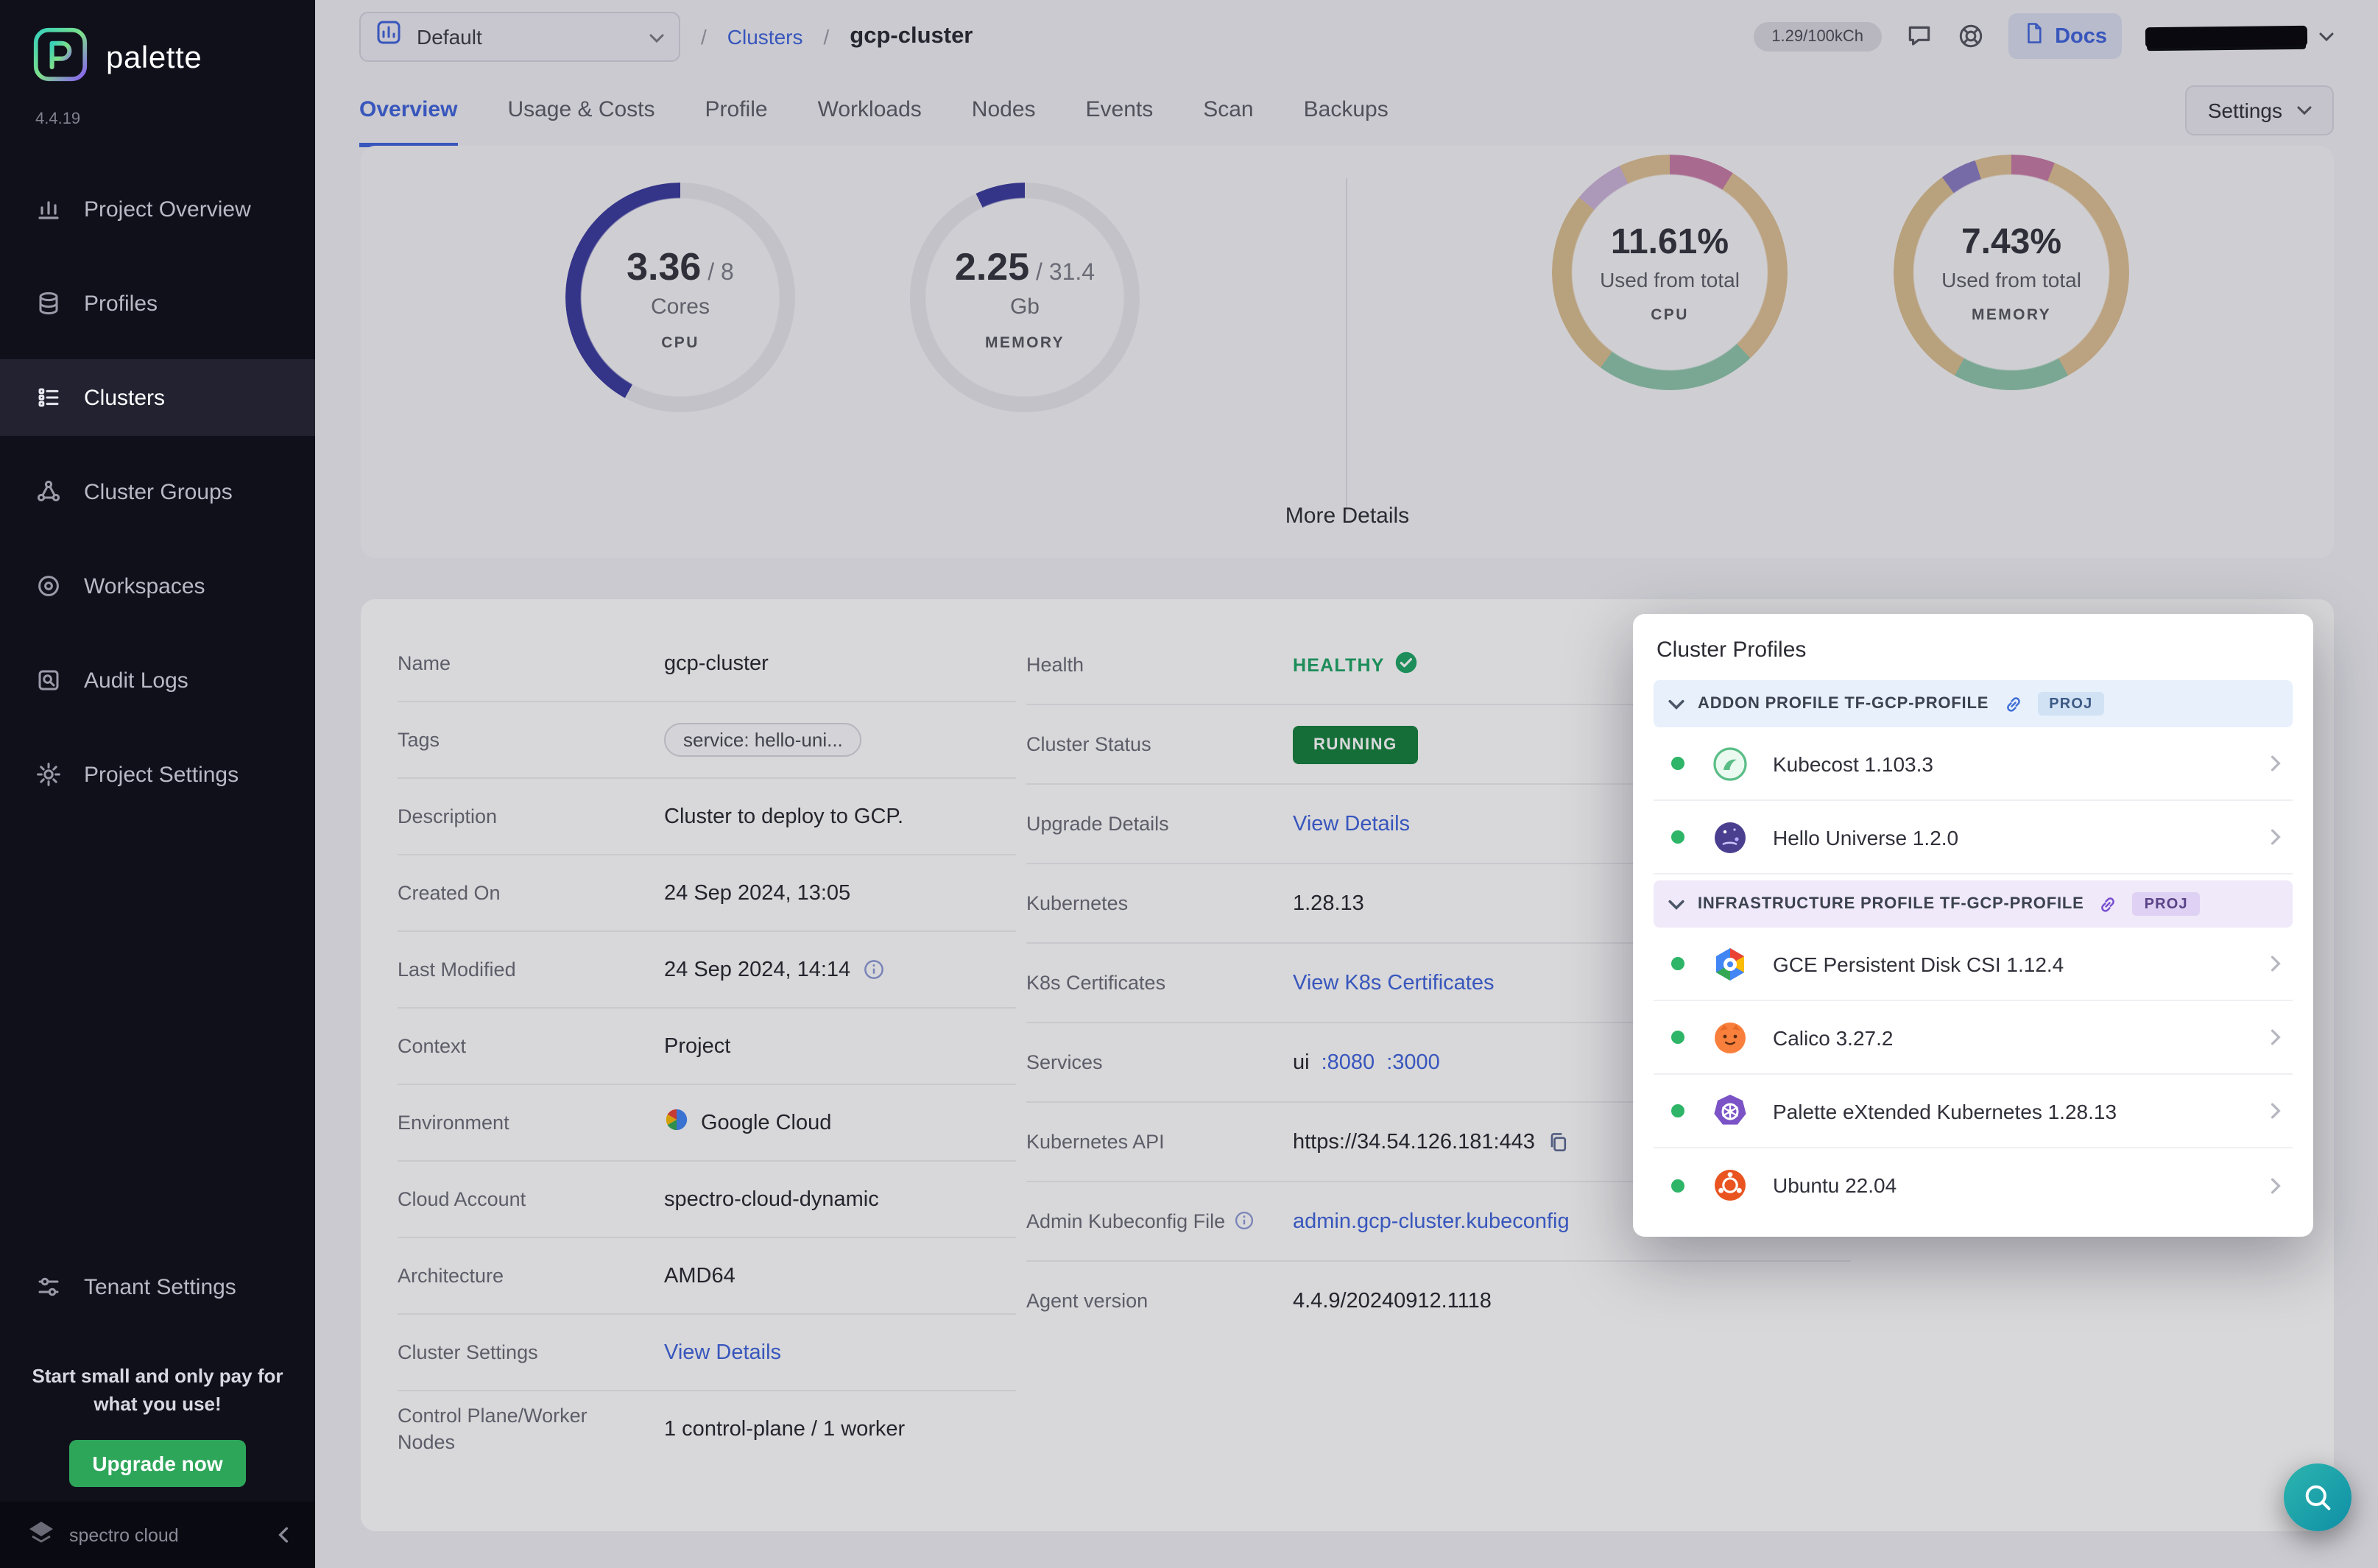 Image resolution: width=2378 pixels, height=1568 pixels. What do you see at coordinates (493, 1429) in the screenshot?
I see `row-label: Control Plane/Worker Nodes` at bounding box center [493, 1429].